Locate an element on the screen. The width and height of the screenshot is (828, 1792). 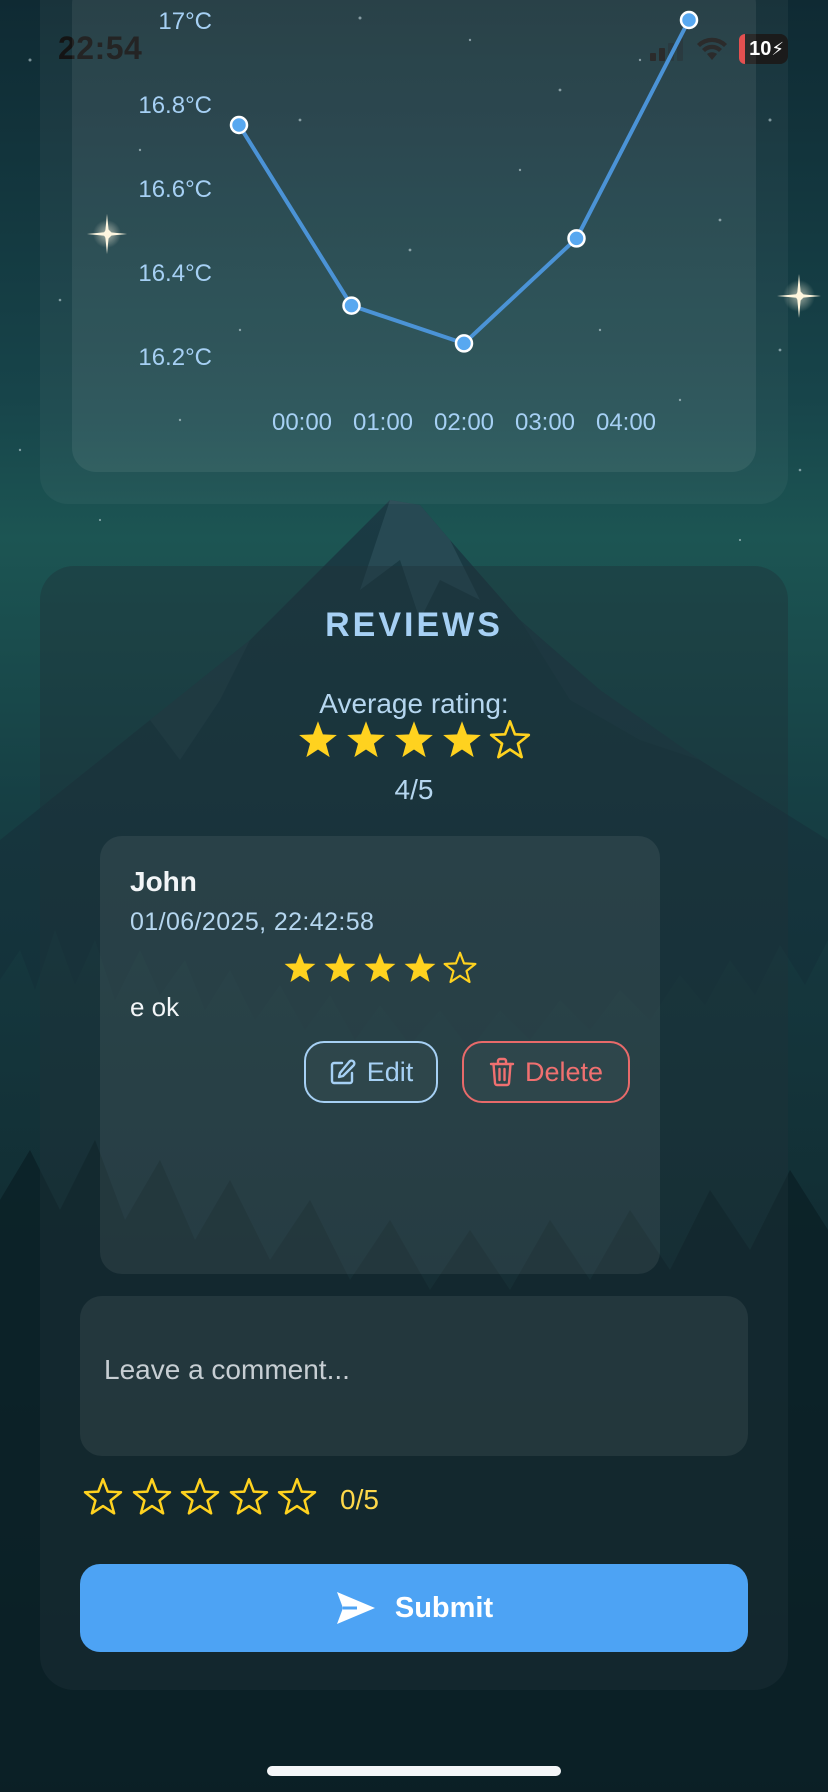
y-tick-label: 16.2°C is located at coordinates (175, 357).